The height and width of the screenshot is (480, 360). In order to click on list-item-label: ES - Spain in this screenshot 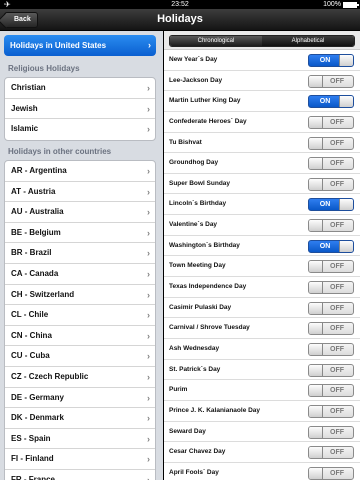, I will do `click(31, 438)`.